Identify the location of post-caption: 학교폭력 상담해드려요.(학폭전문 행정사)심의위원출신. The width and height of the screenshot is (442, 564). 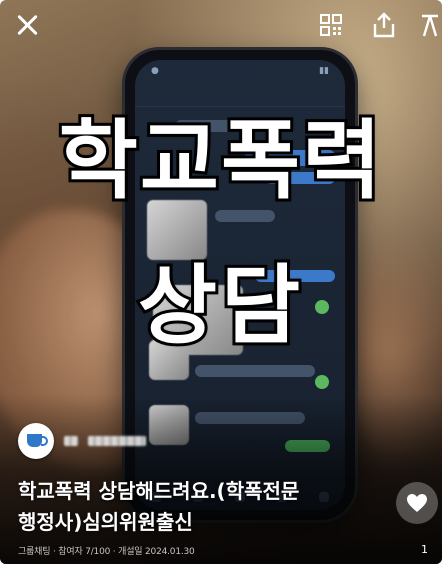
(159, 506).